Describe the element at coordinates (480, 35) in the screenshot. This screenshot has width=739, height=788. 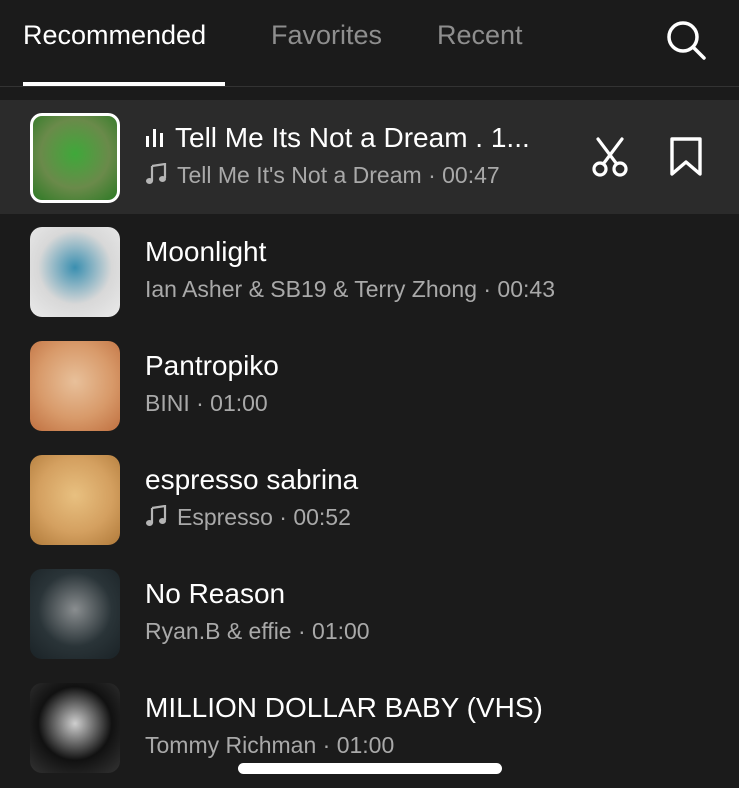
I see `tab-recent: Recent` at that location.